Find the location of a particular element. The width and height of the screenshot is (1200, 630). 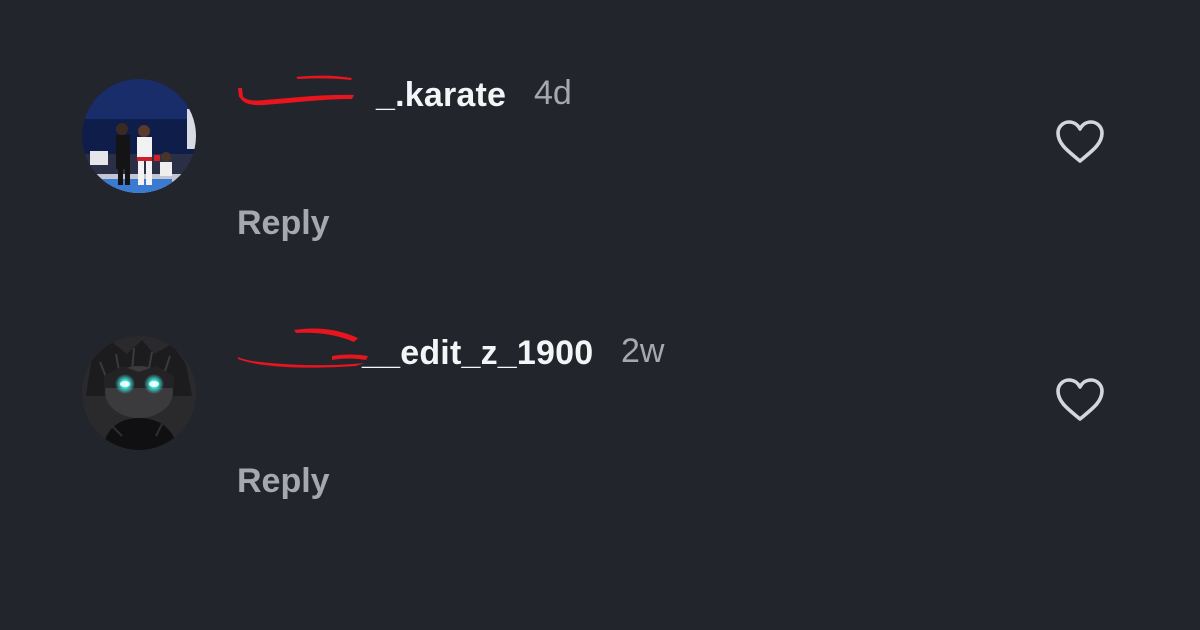

comment-username: __edit_z_1900 is located at coordinates (477, 353).